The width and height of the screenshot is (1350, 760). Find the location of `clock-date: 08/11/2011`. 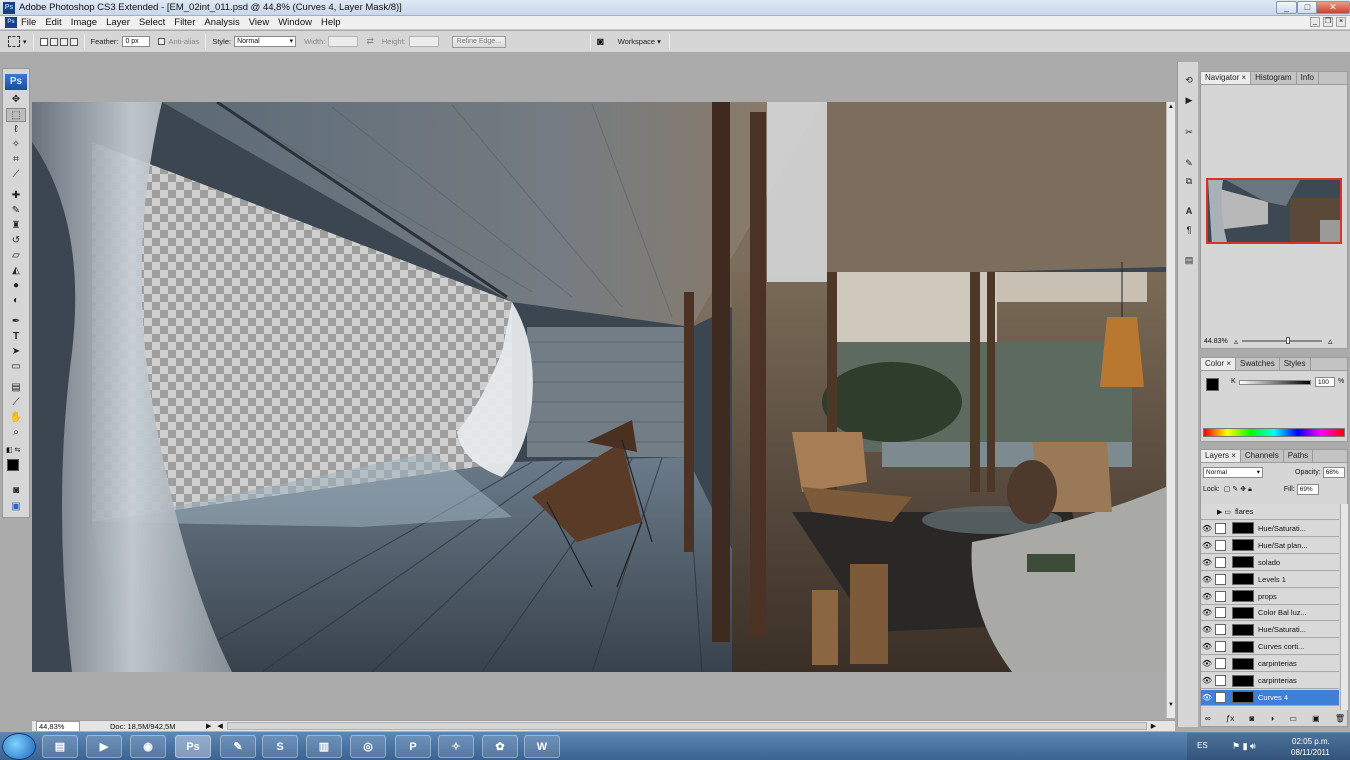

clock-date: 08/11/2011 is located at coordinates (1310, 752).